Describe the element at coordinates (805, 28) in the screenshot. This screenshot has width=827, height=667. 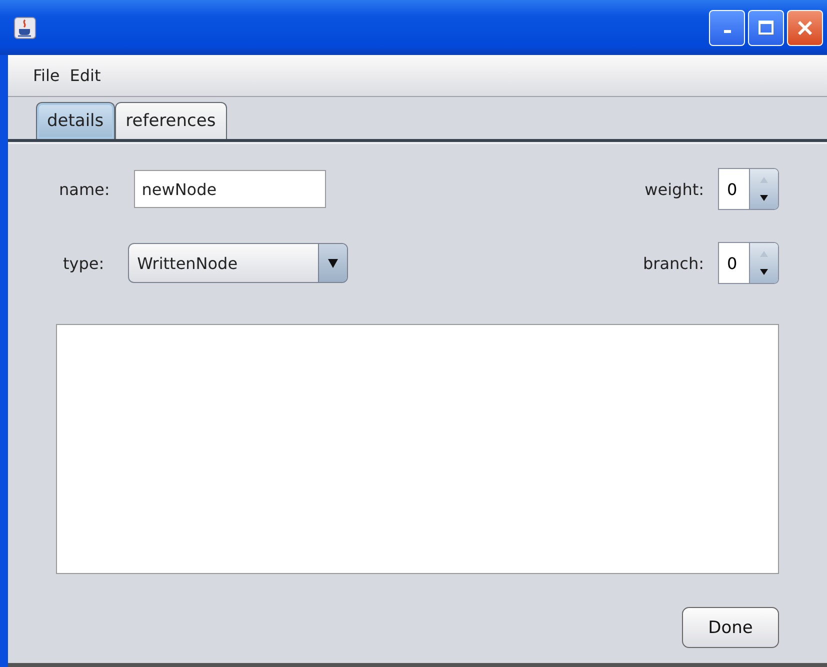
I see `close-button` at that location.